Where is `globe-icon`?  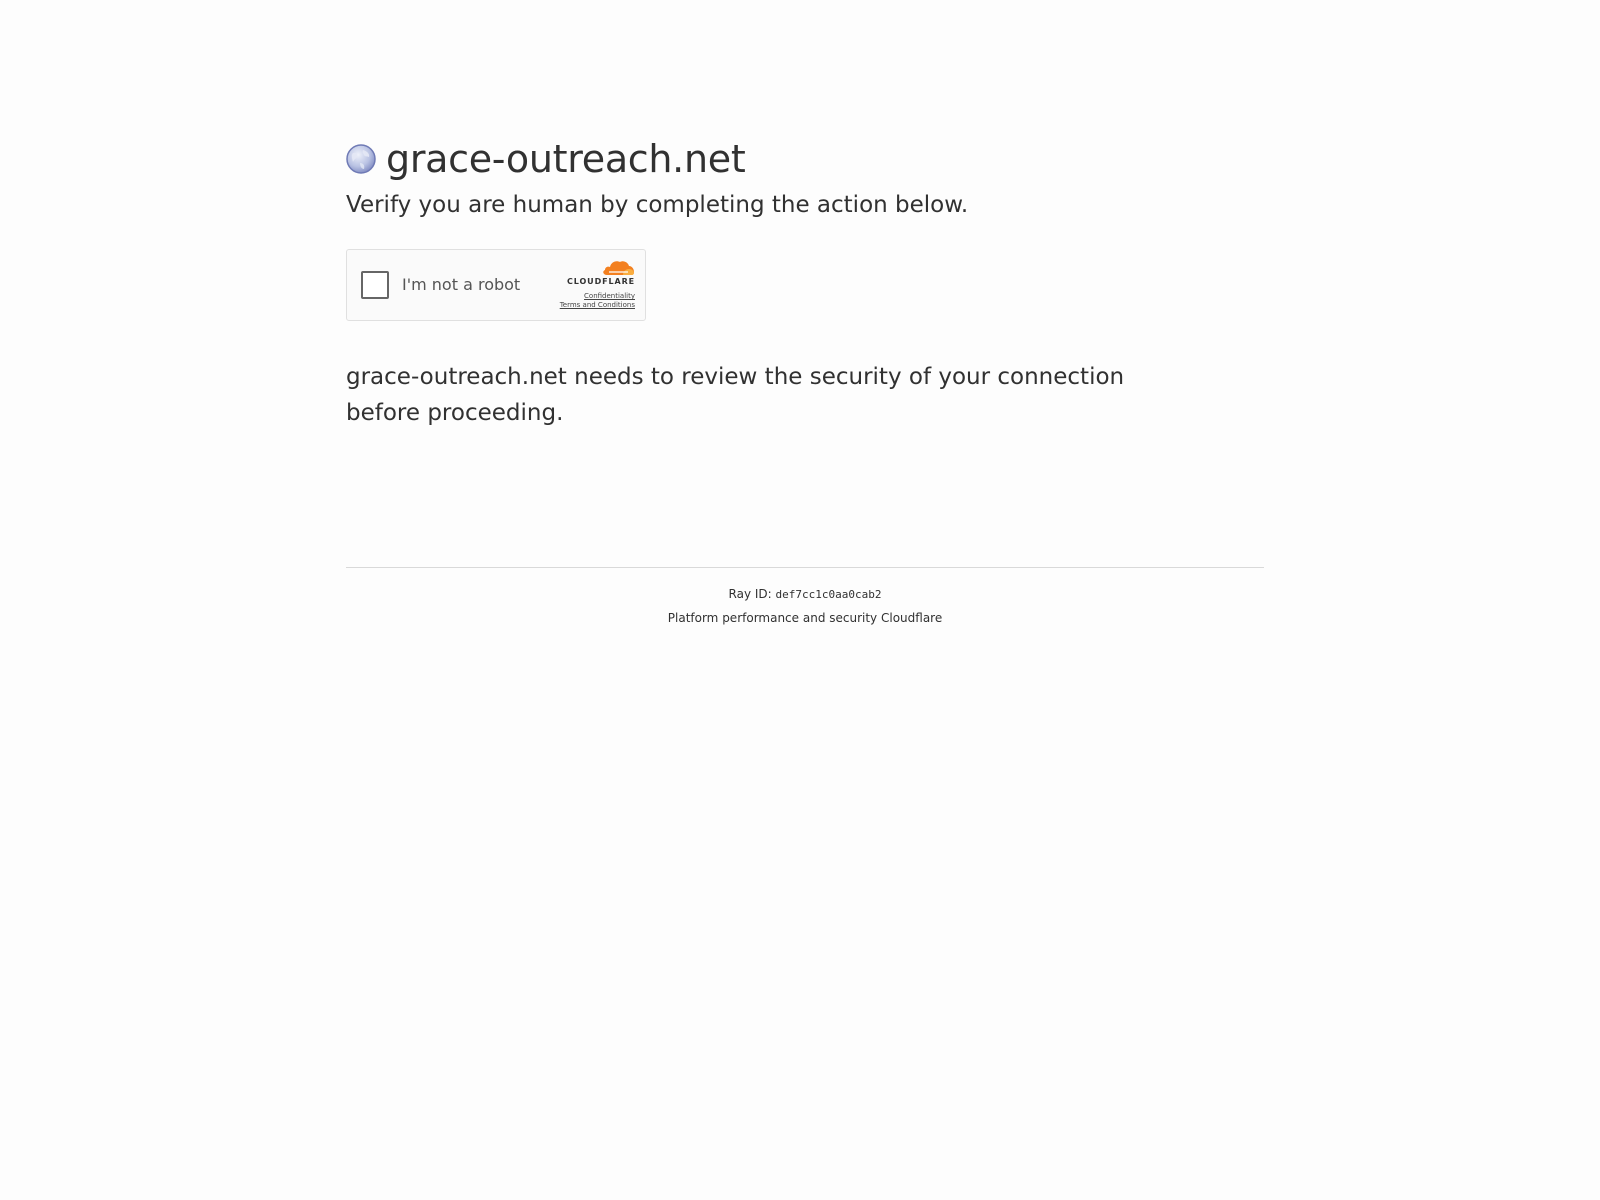 globe-icon is located at coordinates (361, 159).